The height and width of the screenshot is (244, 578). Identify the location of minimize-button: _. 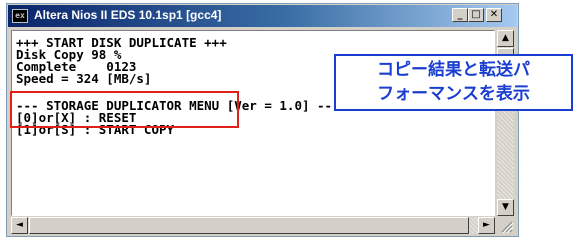
(460, 15).